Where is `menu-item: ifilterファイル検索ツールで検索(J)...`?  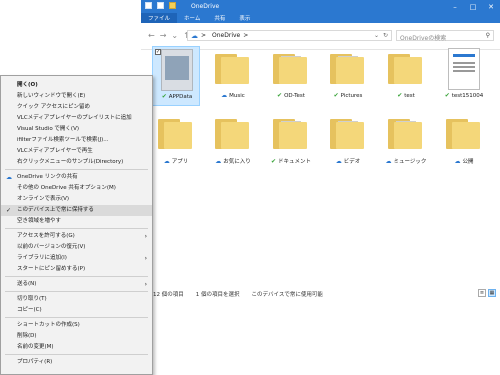 menu-item: ifilterファイル検索ツールで検索(J)... is located at coordinates (76, 140).